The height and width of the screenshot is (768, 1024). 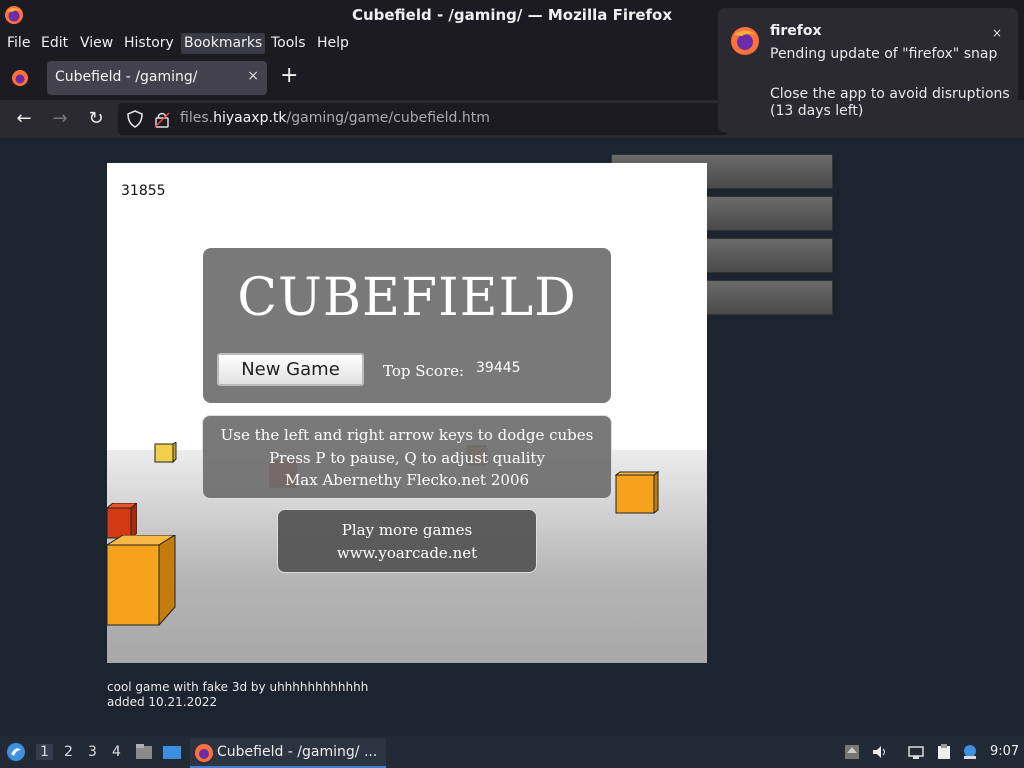 What do you see at coordinates (637, 492) in the screenshot?
I see `orange-cube-right` at bounding box center [637, 492].